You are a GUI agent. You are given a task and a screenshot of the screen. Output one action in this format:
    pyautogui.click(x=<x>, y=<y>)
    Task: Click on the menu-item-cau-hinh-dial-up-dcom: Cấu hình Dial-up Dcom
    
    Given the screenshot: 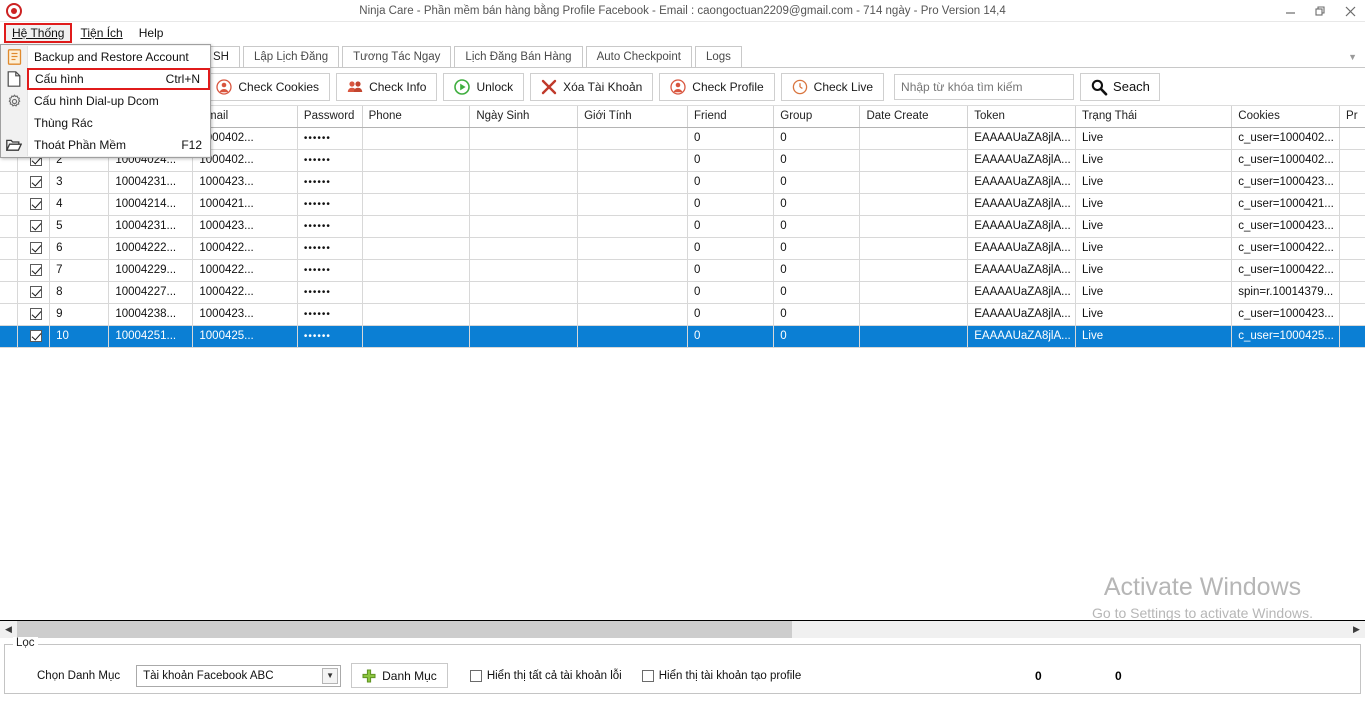 What is the action you would take?
    pyautogui.click(x=105, y=101)
    